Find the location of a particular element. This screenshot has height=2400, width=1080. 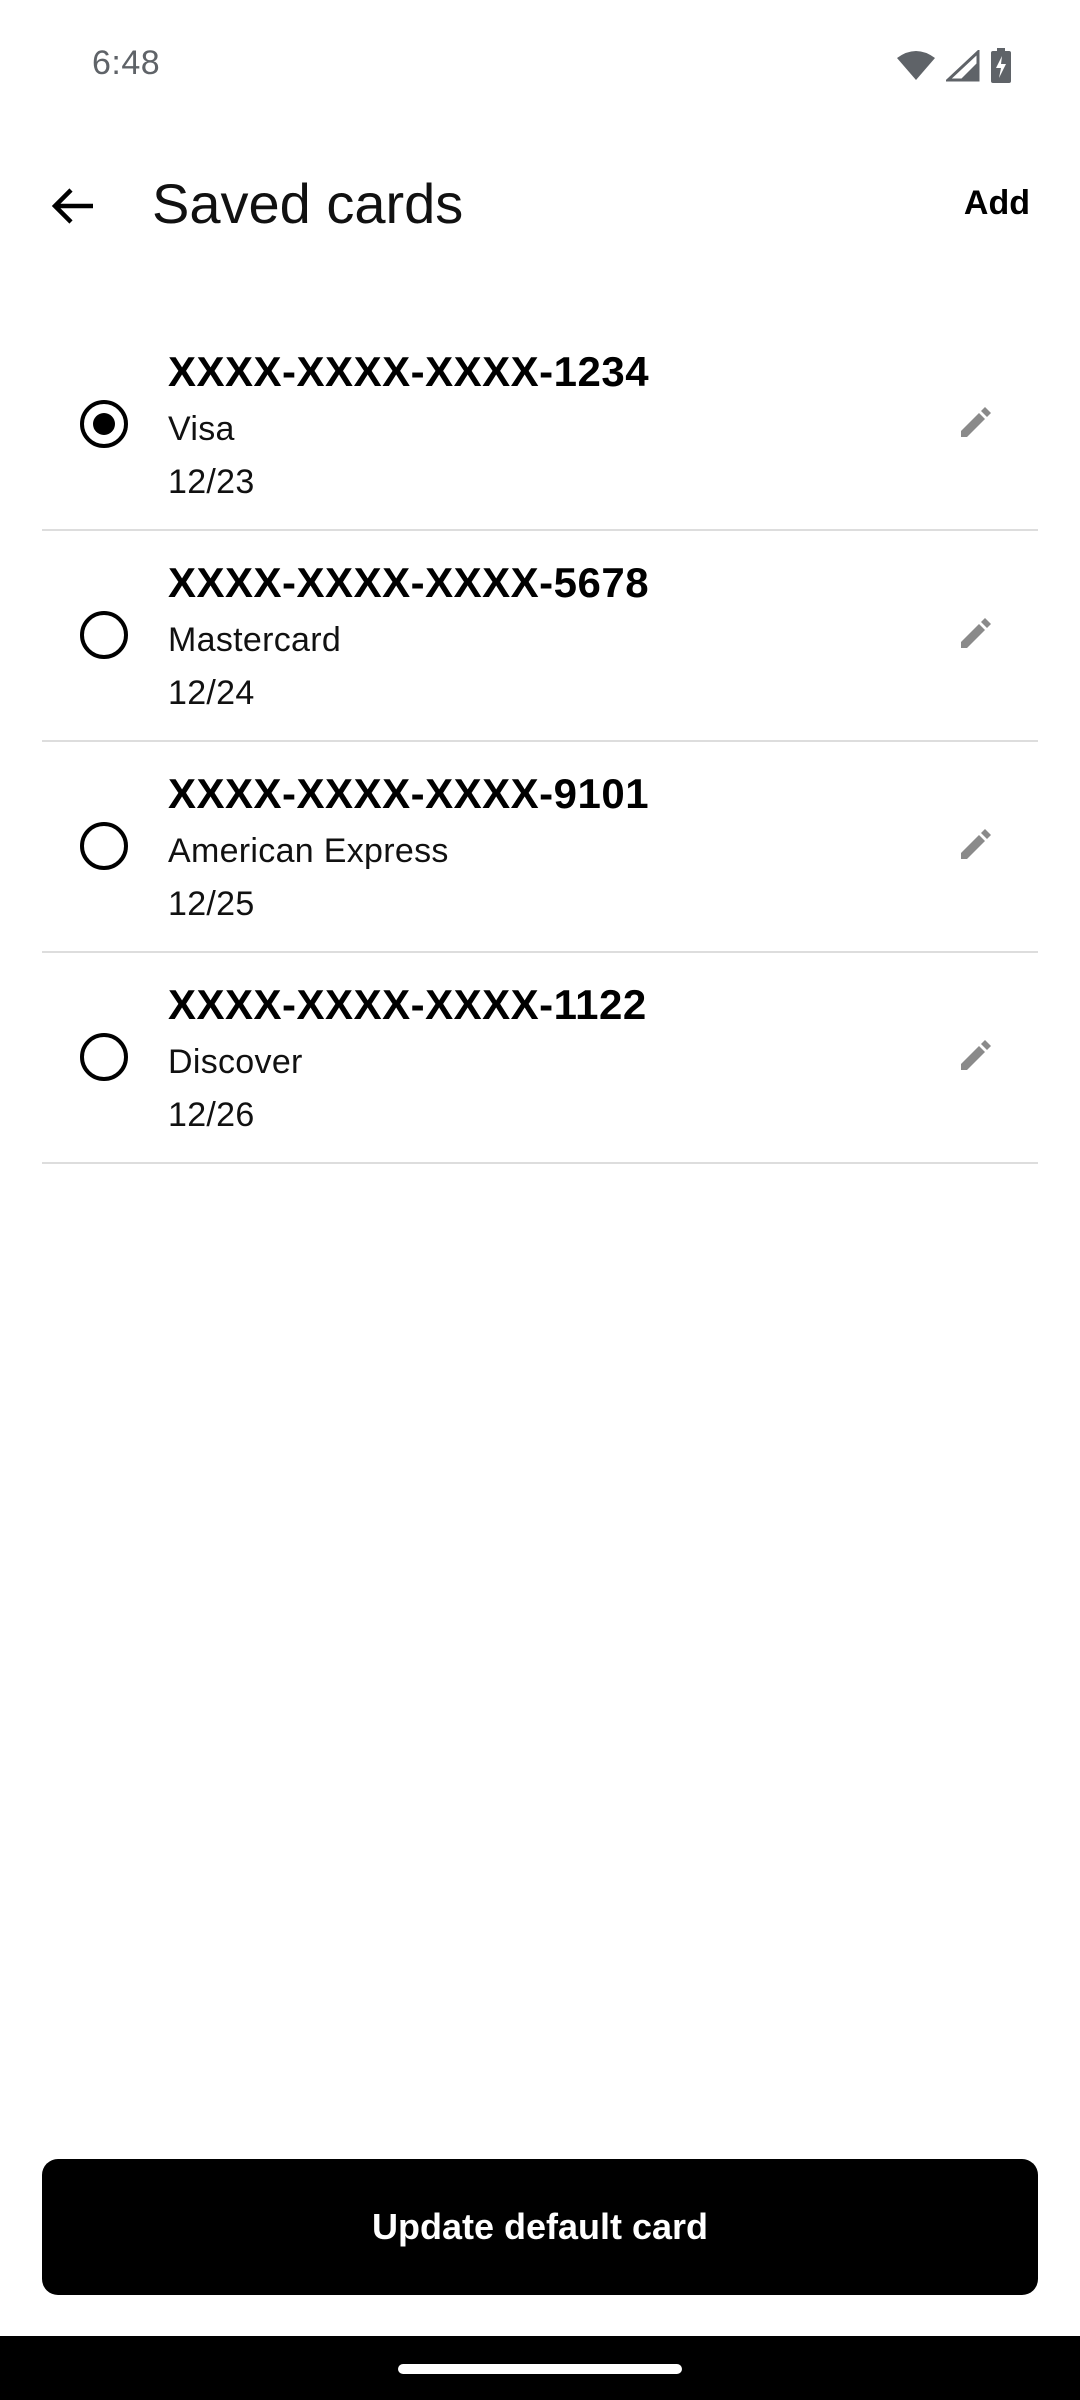

card-number: XXXX-XXXX-XXXX-5678 is located at coordinates (409, 582).